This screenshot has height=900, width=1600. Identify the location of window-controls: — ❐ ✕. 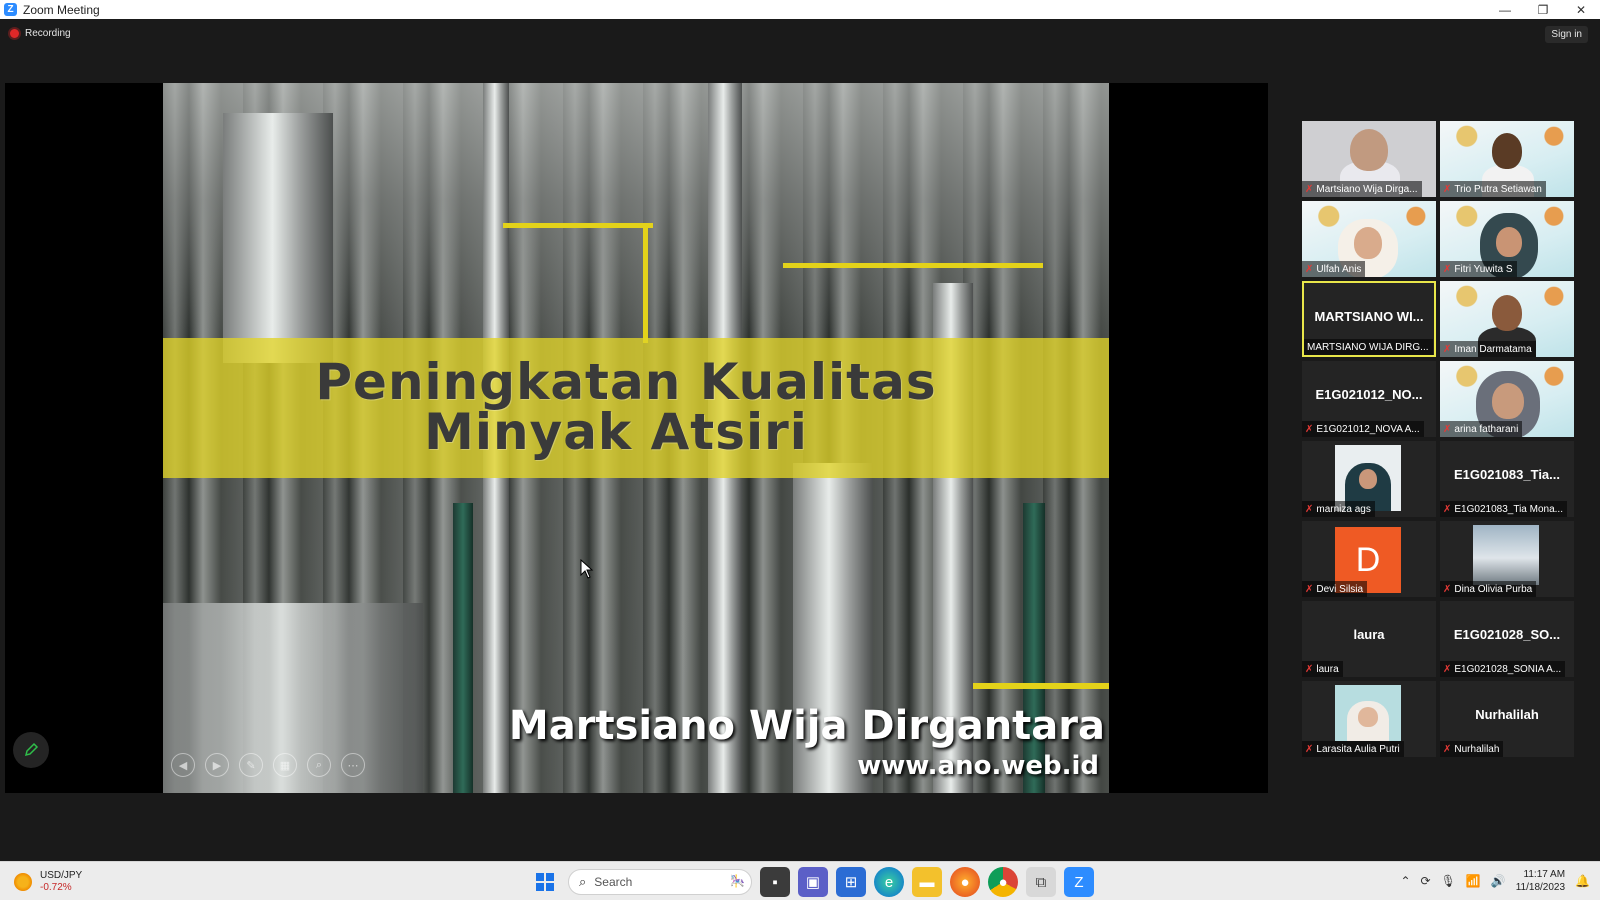
(1543, 9).